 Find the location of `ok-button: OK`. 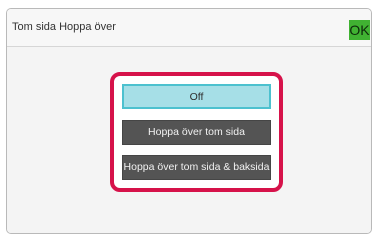

ok-button: OK is located at coordinates (359, 30).